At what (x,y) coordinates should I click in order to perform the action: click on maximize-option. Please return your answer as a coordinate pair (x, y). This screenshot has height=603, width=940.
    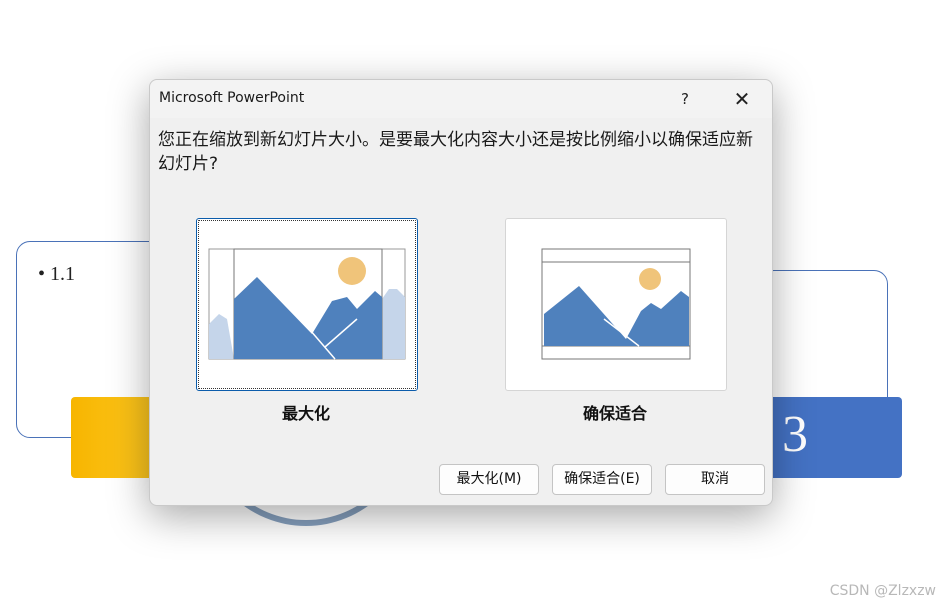
    Looking at the image, I should click on (307, 304).